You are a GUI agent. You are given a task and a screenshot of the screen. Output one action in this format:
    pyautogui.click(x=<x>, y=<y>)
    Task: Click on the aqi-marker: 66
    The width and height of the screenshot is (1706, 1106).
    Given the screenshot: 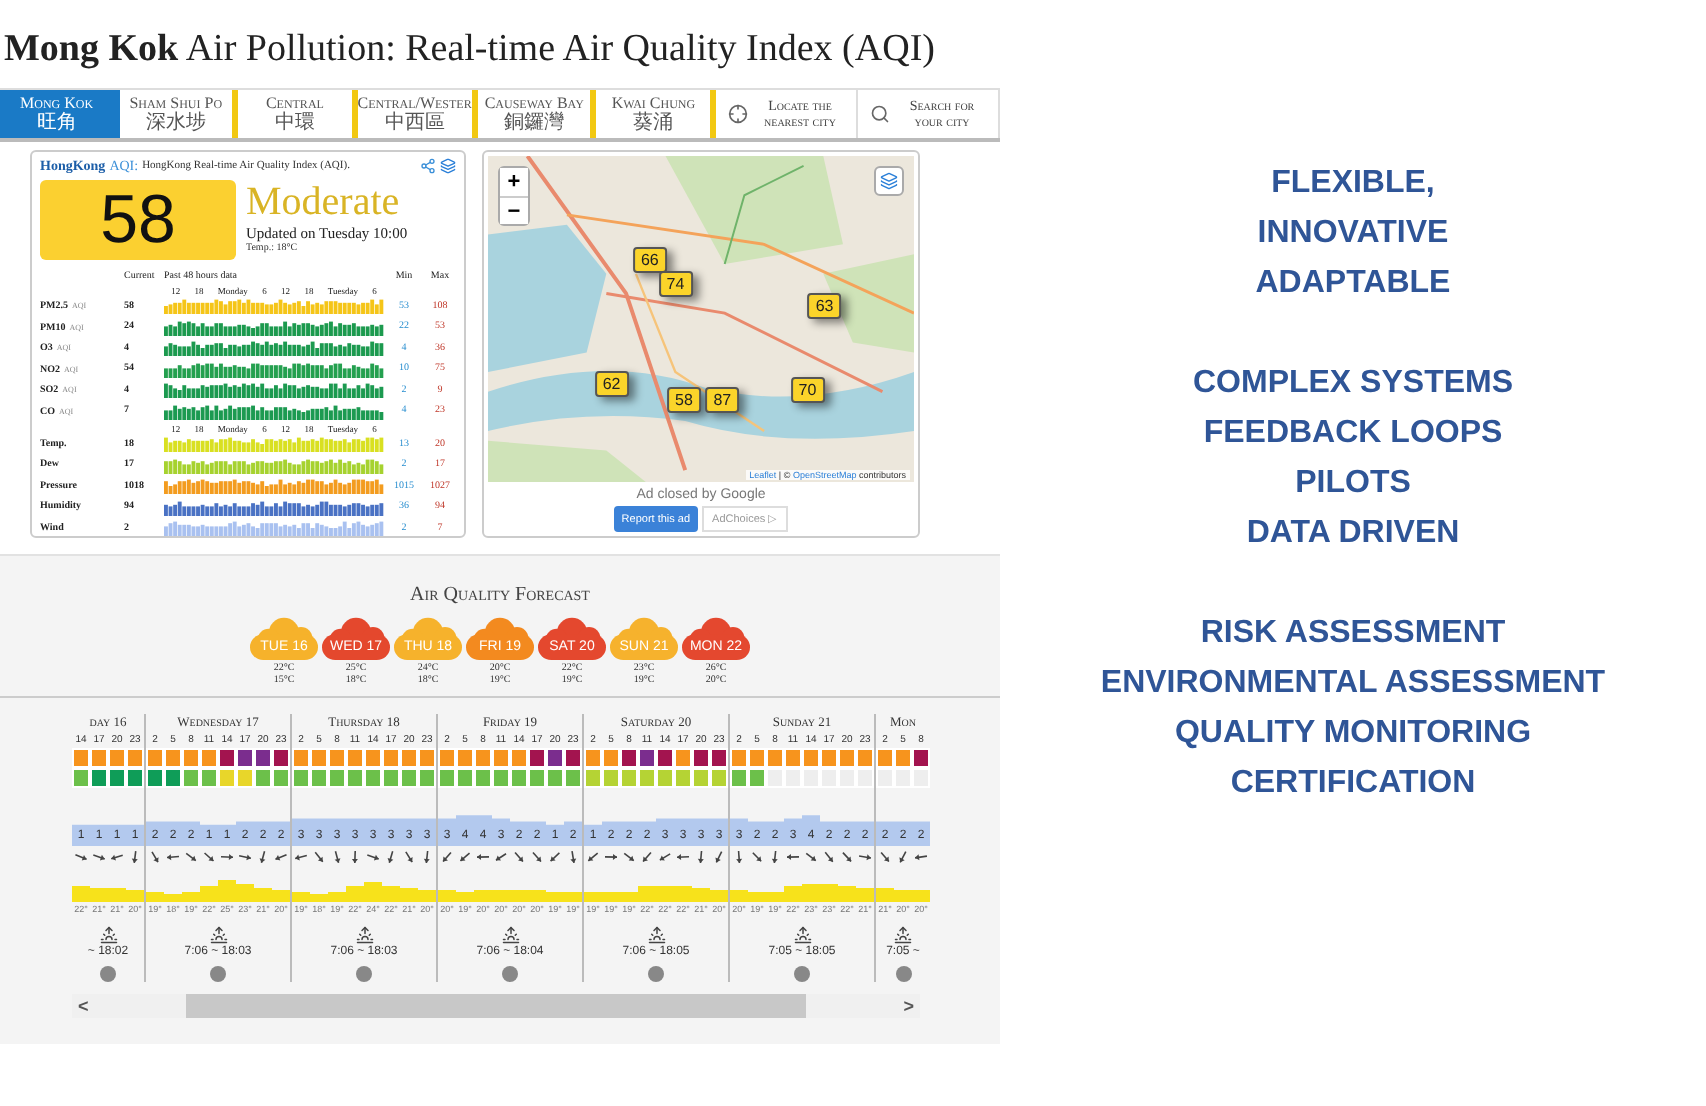 What is the action you would take?
    pyautogui.click(x=649, y=260)
    